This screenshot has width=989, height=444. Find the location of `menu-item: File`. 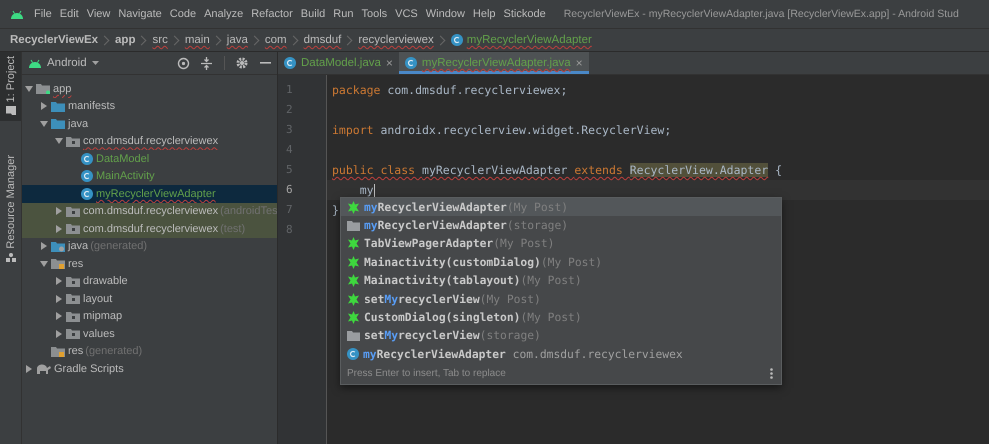

menu-item: File is located at coordinates (43, 14).